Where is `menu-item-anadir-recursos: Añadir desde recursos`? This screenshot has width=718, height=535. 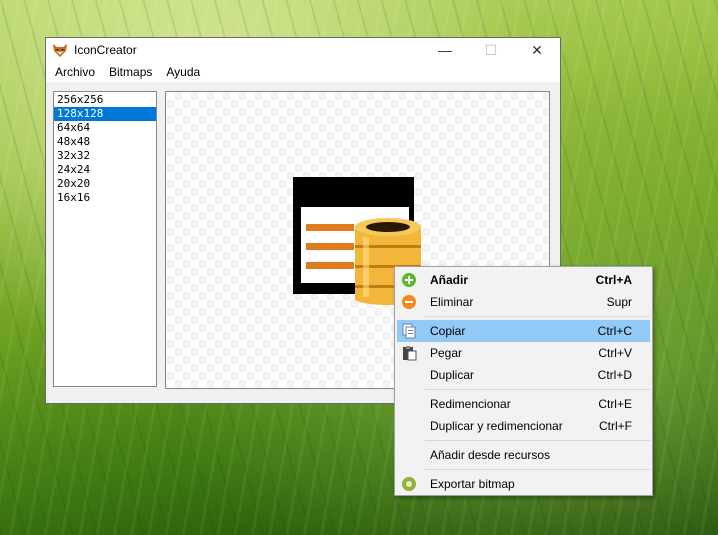
menu-item-anadir-recursos: Añadir desde recursos is located at coordinates (523, 455).